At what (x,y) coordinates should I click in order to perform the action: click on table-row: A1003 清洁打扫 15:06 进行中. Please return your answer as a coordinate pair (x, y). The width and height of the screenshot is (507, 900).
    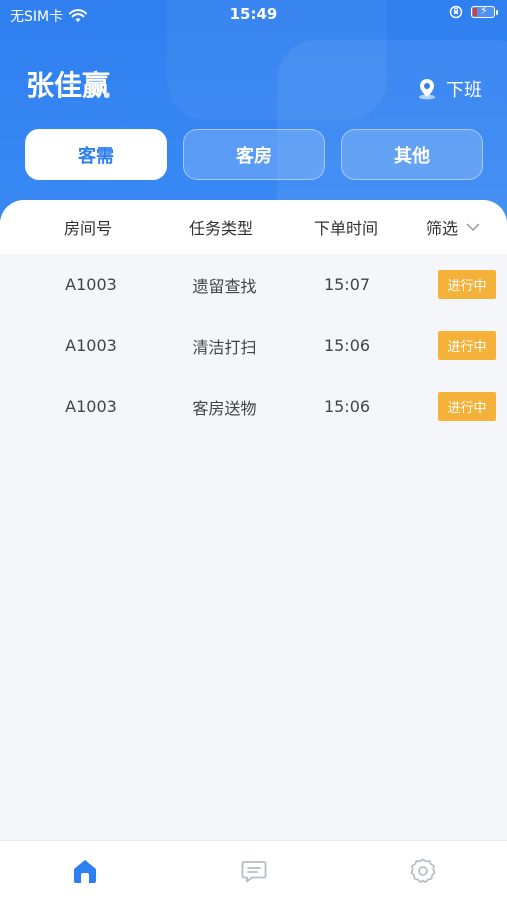
    Looking at the image, I should click on (253, 345).